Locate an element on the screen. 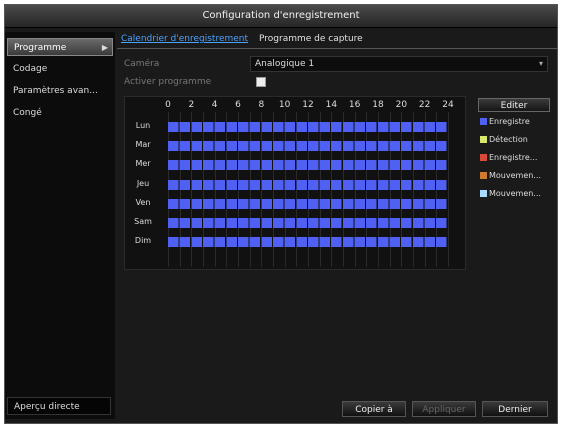 The image size is (562, 426). legend-label: Détection is located at coordinates (508, 139).